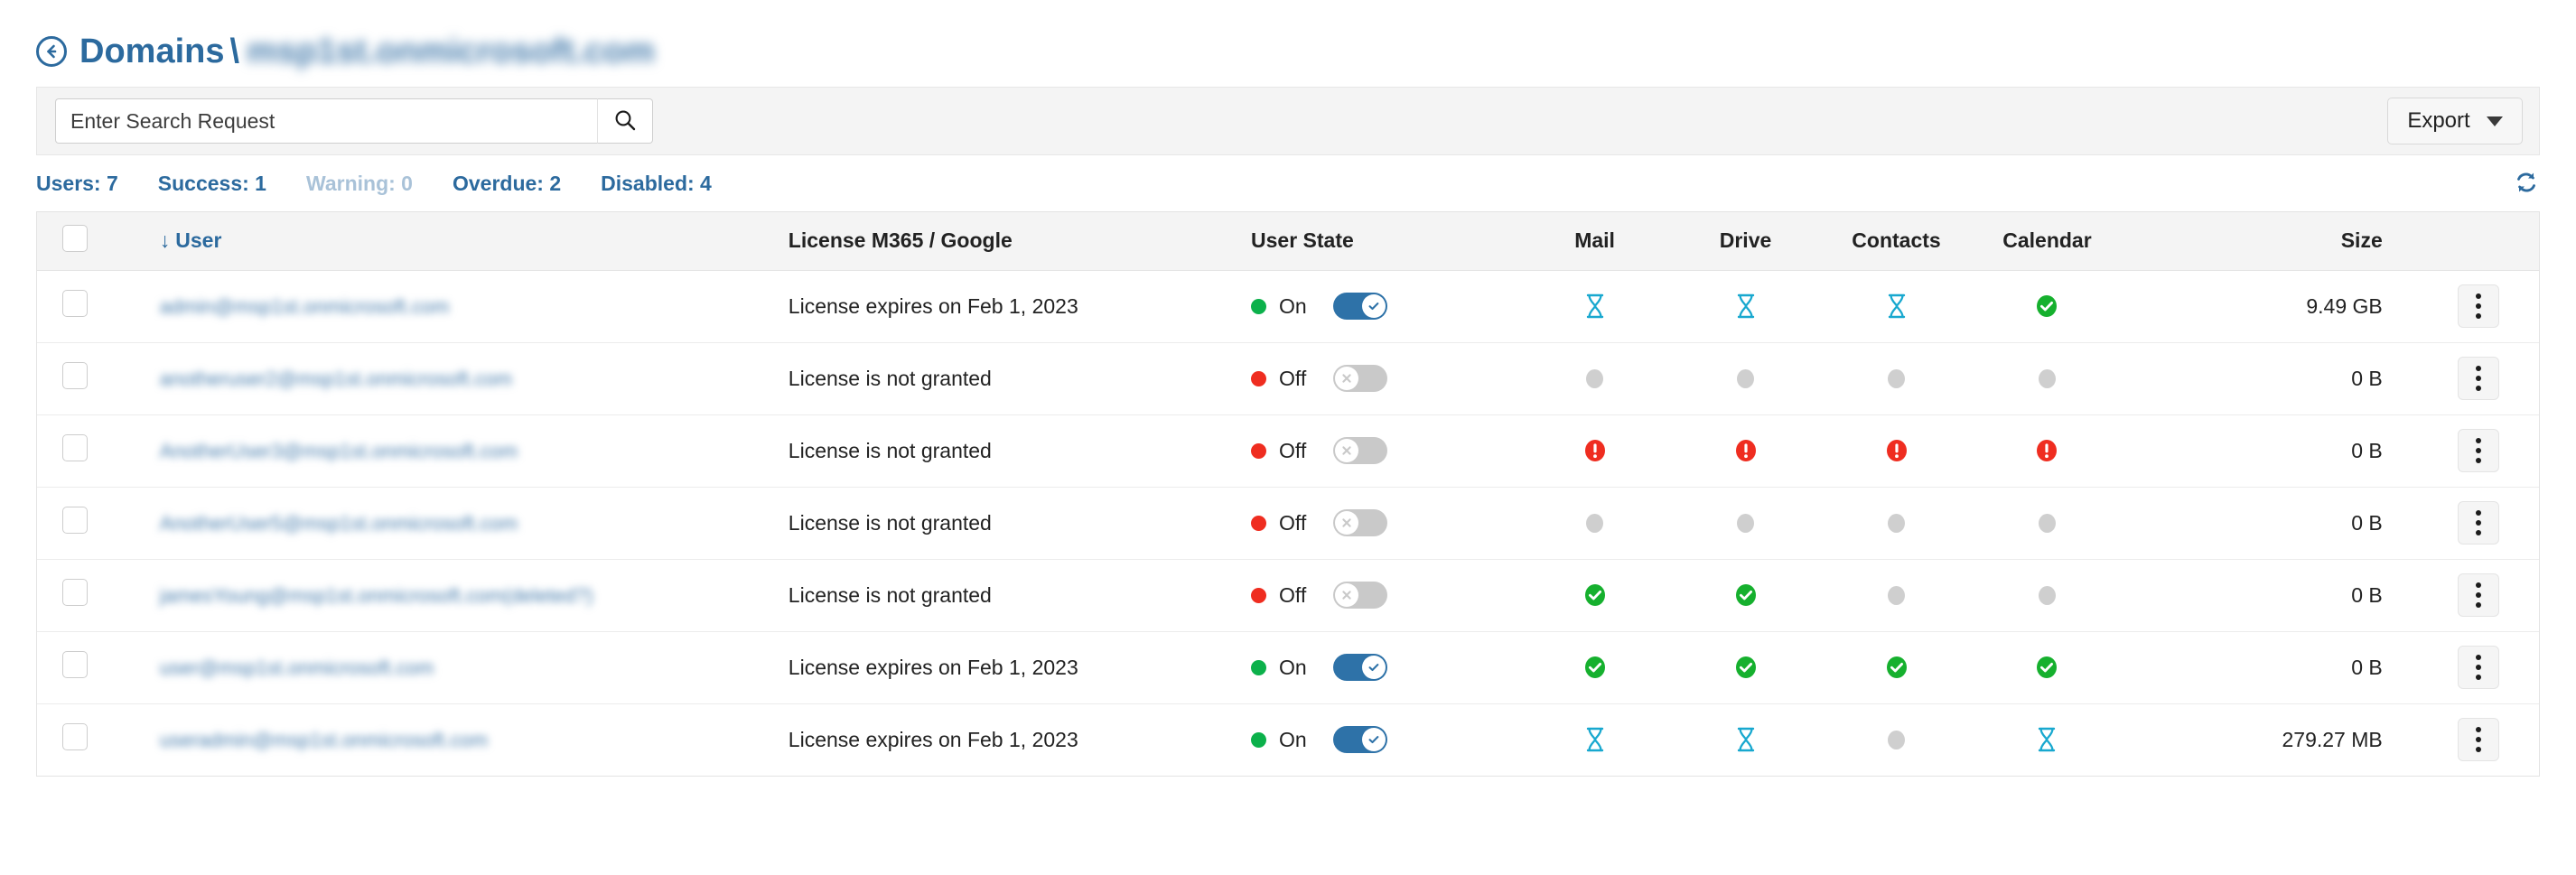 The height and width of the screenshot is (875, 2576). I want to click on user-email-link: admin@msp1st.onmicrosoft.com, so click(305, 307).